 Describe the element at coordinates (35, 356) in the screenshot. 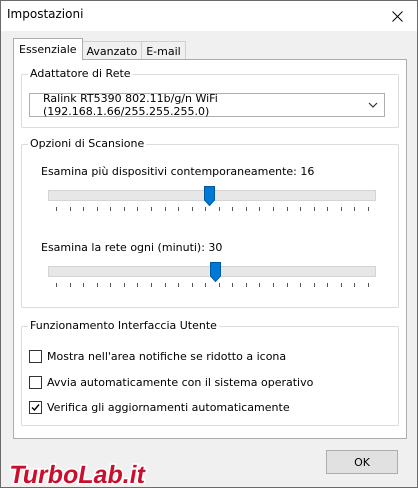

I see `tray-minimize-checkbox` at that location.